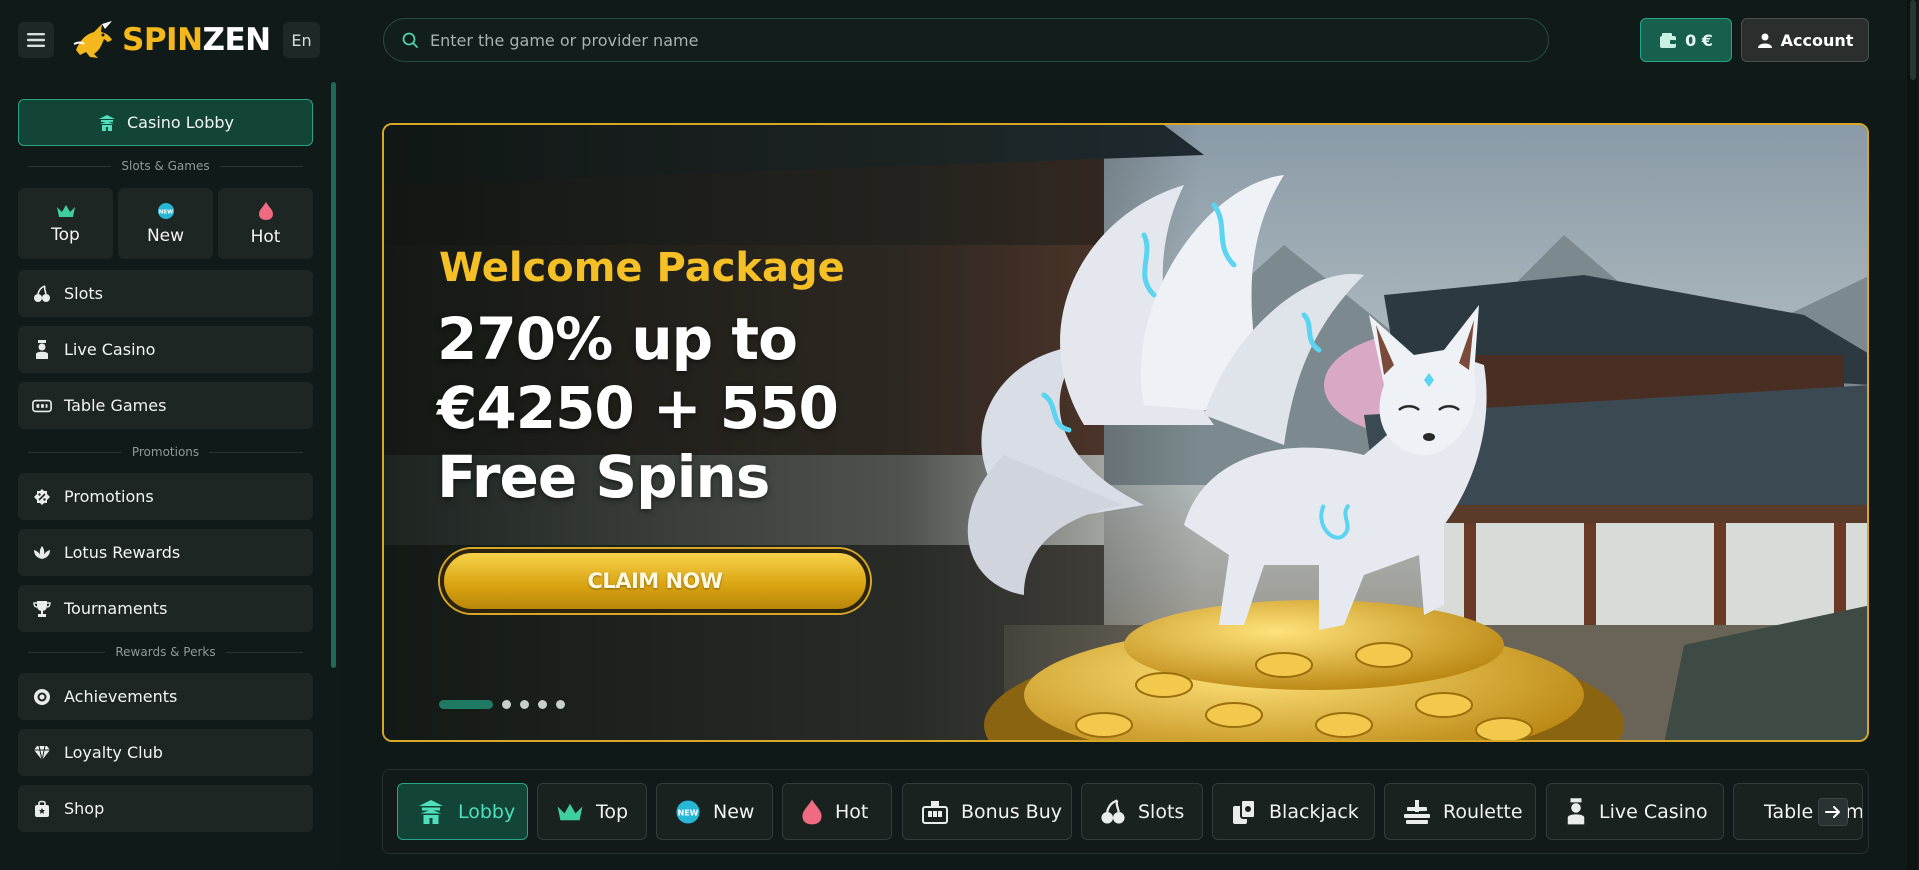  I want to click on sidebar-item-casino-lobby: Casino Lobby, so click(165, 122).